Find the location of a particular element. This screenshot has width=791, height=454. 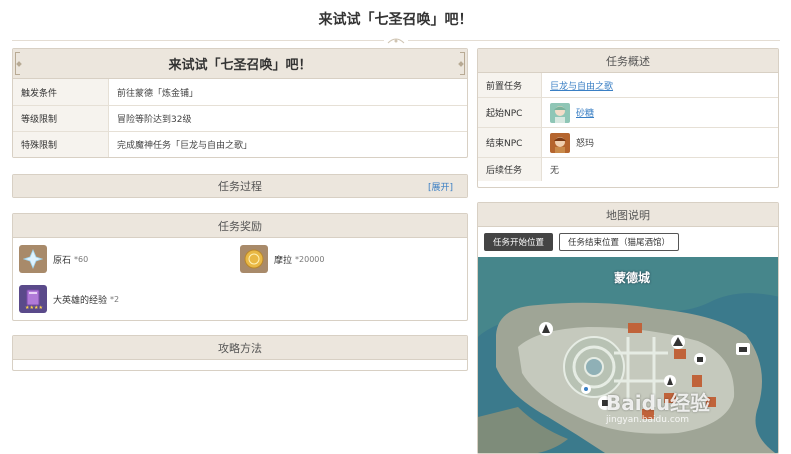

reward-item: 摩拉 *20000 is located at coordinates (350, 259).